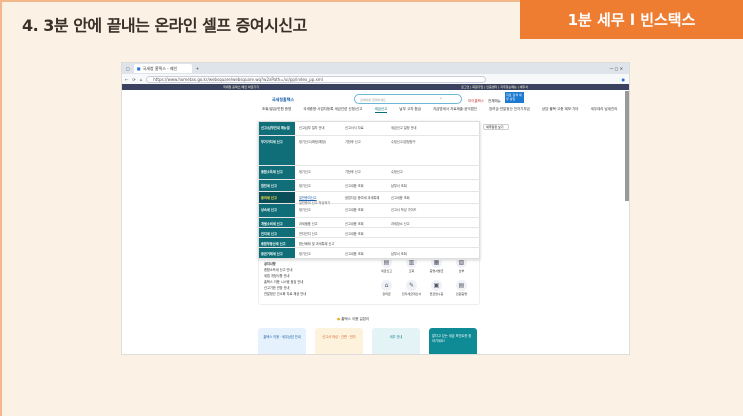 This screenshot has width=743, height=416. I want to click on nav-item: 조회/발급/민원 증명, so click(276, 110).